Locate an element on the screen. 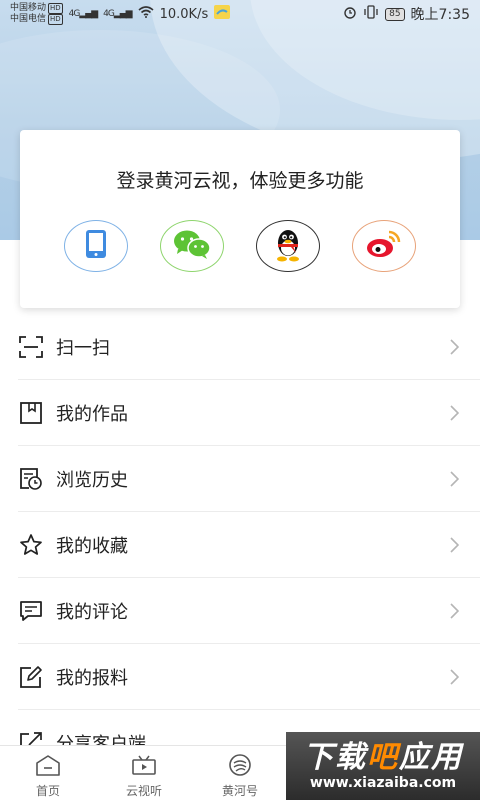  menu-item-label: 我的作品 is located at coordinates (92, 414).